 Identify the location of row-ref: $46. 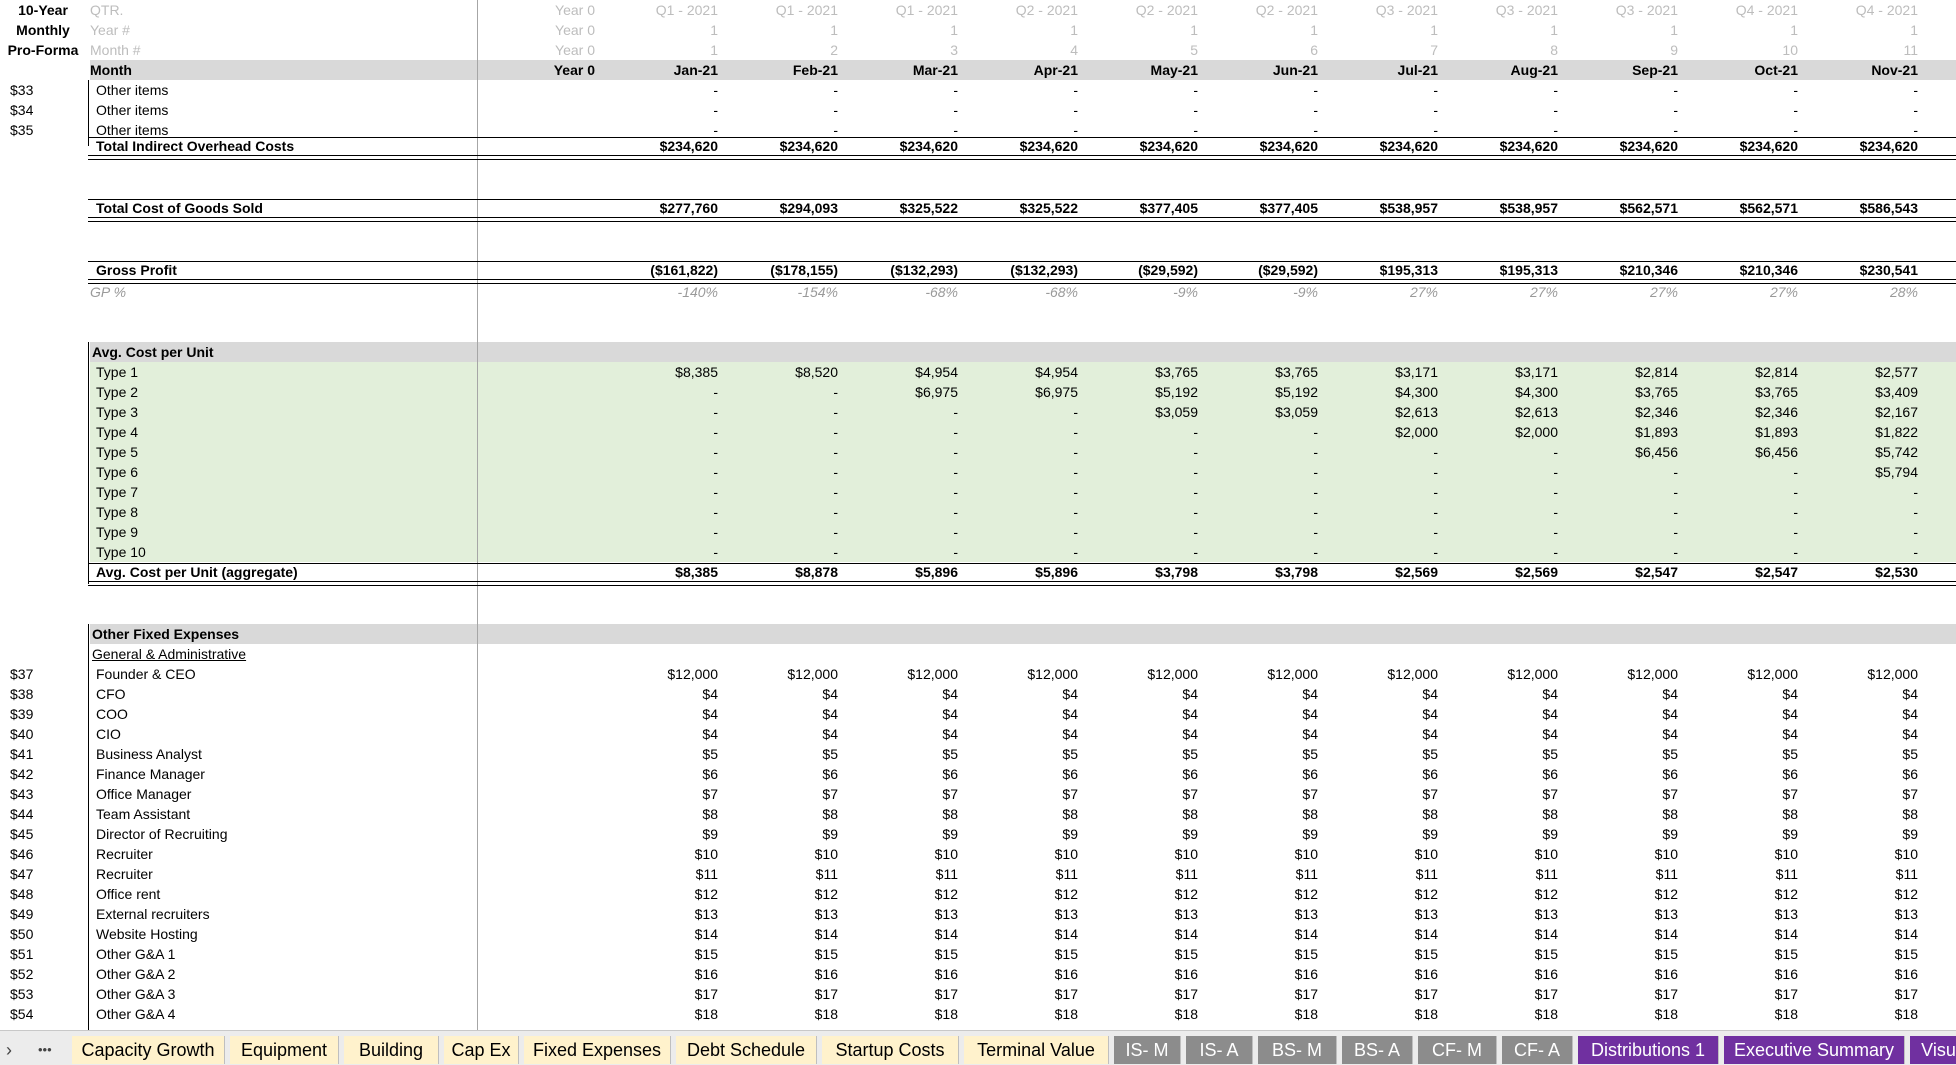
(40, 854).